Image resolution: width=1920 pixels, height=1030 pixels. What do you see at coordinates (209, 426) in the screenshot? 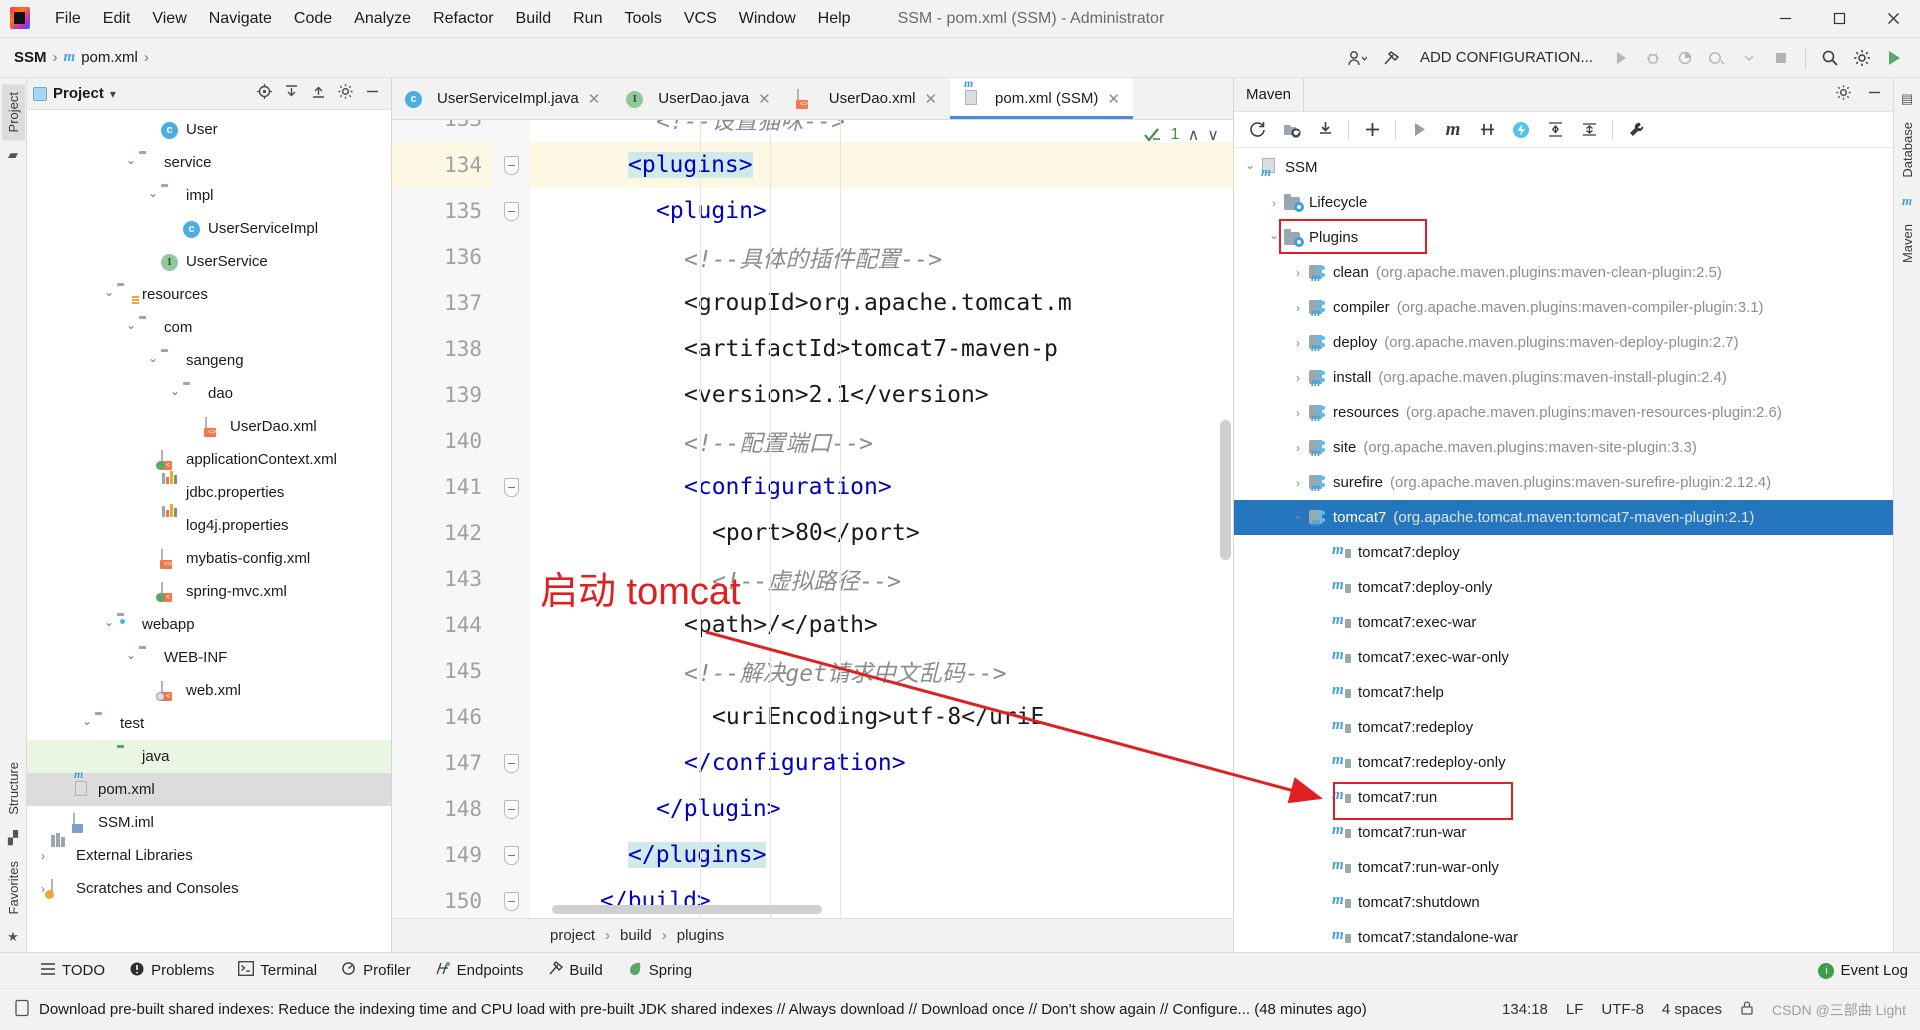
I see `tree-node-userdao-xml: ›<>UserDao.xml` at bounding box center [209, 426].